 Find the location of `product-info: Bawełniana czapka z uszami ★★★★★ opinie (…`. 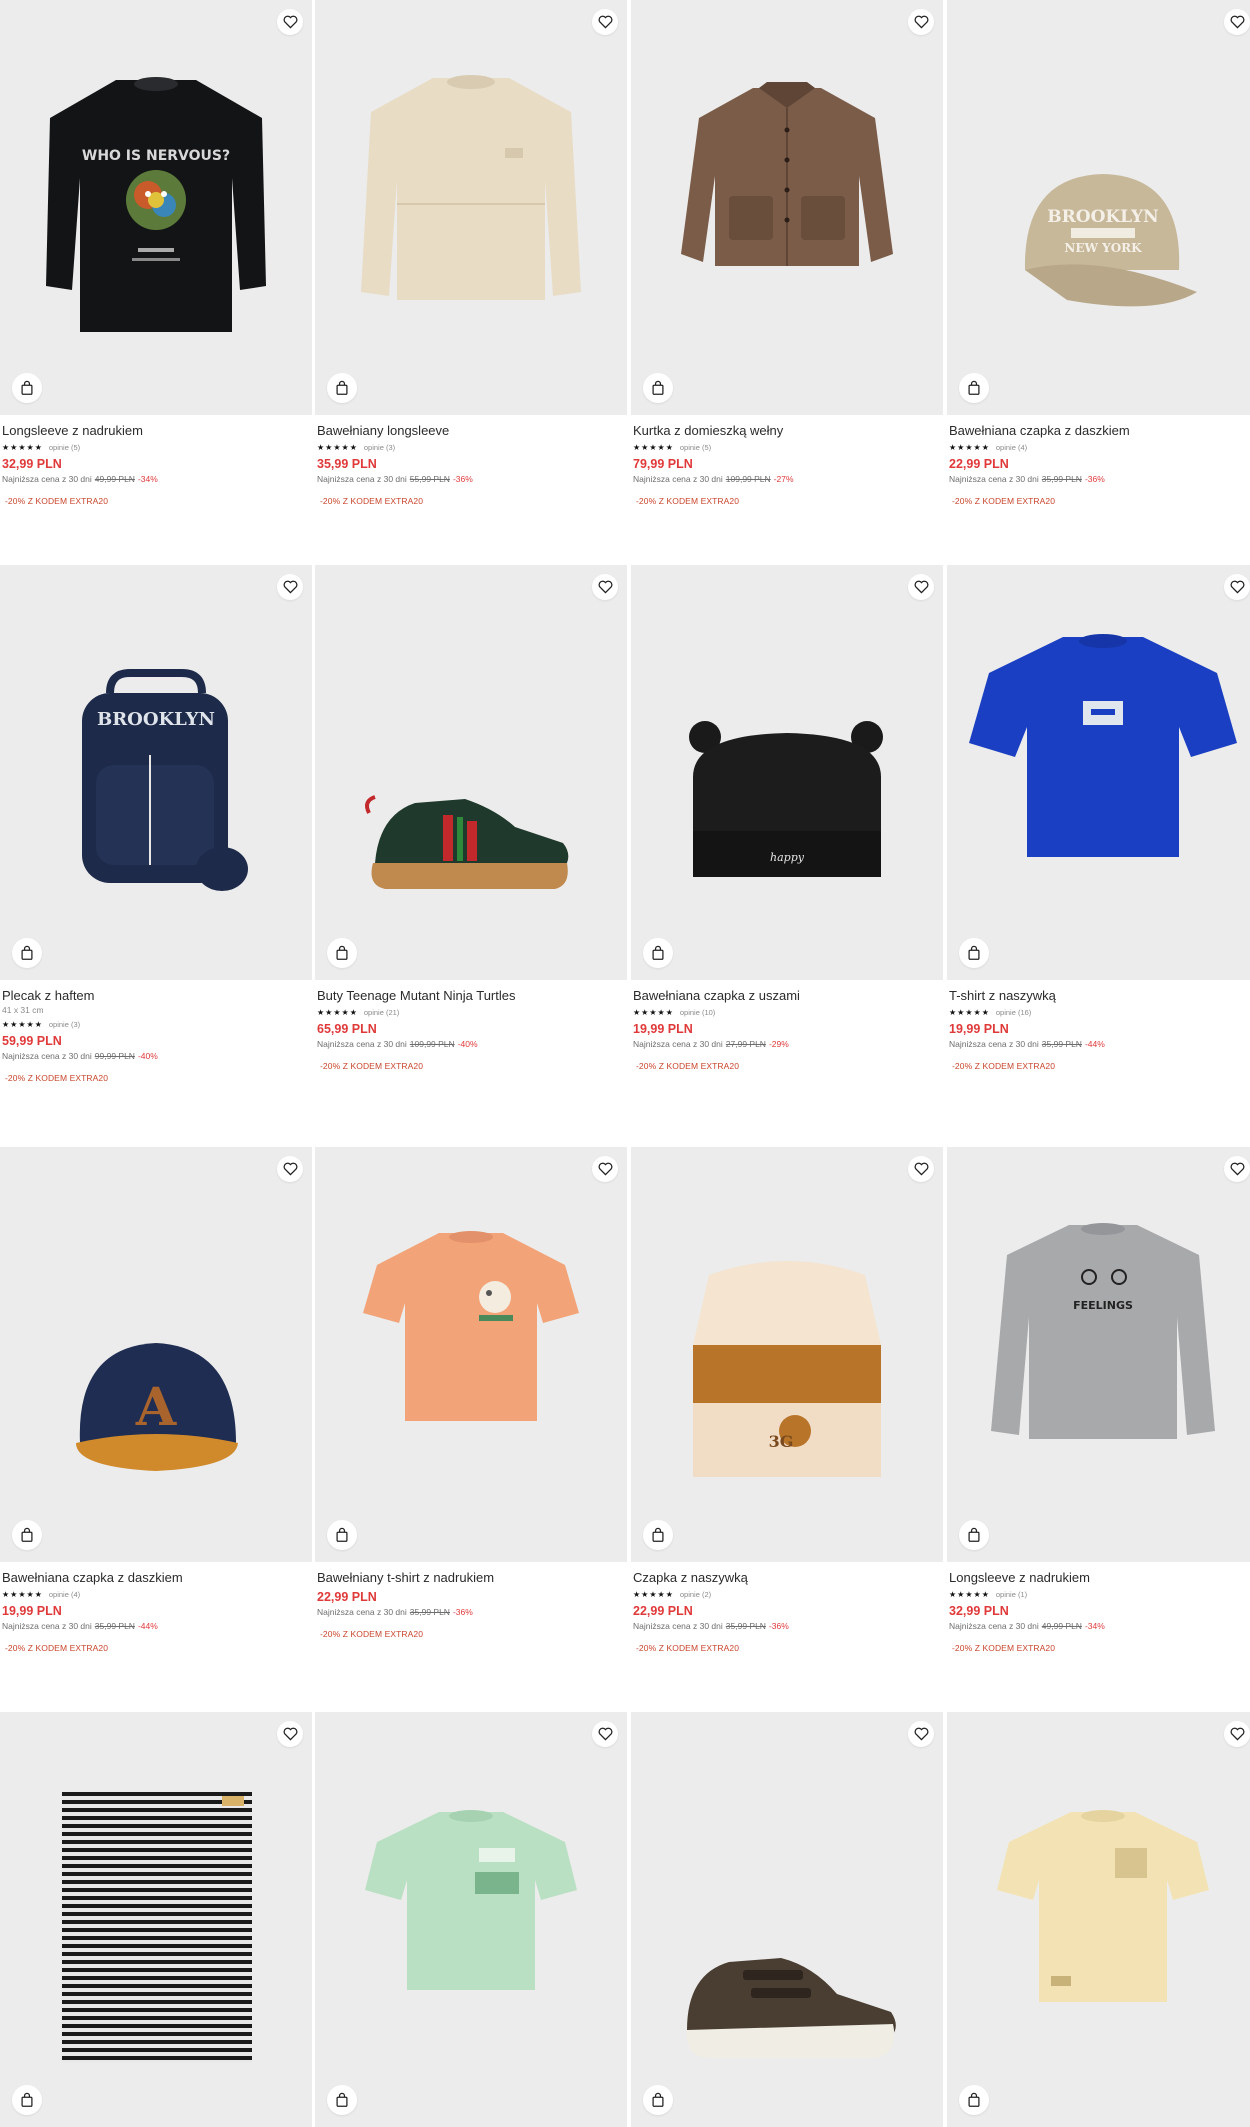

product-info: Bawełniana czapka z uszami ★★★★★ opinie (… is located at coordinates (787, 1026).